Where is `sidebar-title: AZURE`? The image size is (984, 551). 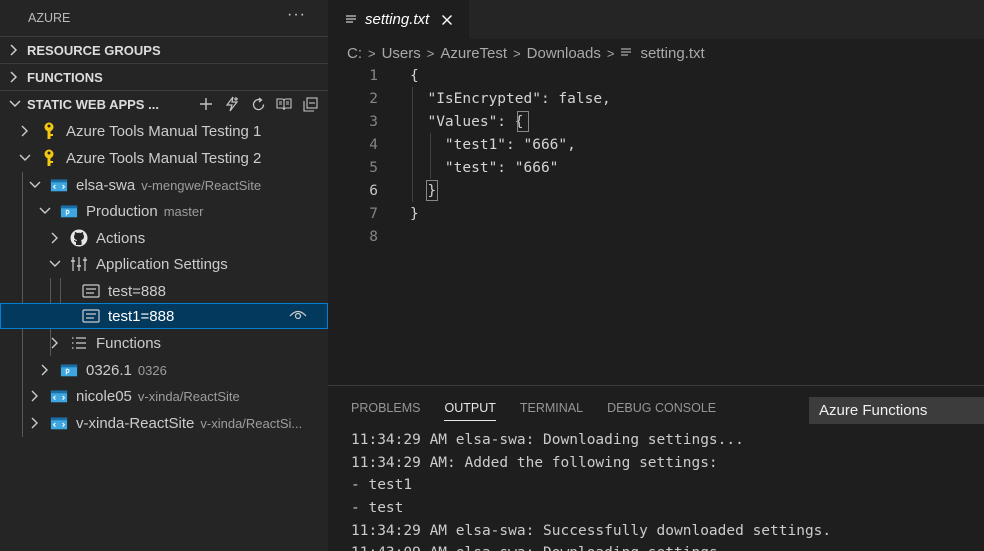 sidebar-title: AZURE is located at coordinates (49, 18).